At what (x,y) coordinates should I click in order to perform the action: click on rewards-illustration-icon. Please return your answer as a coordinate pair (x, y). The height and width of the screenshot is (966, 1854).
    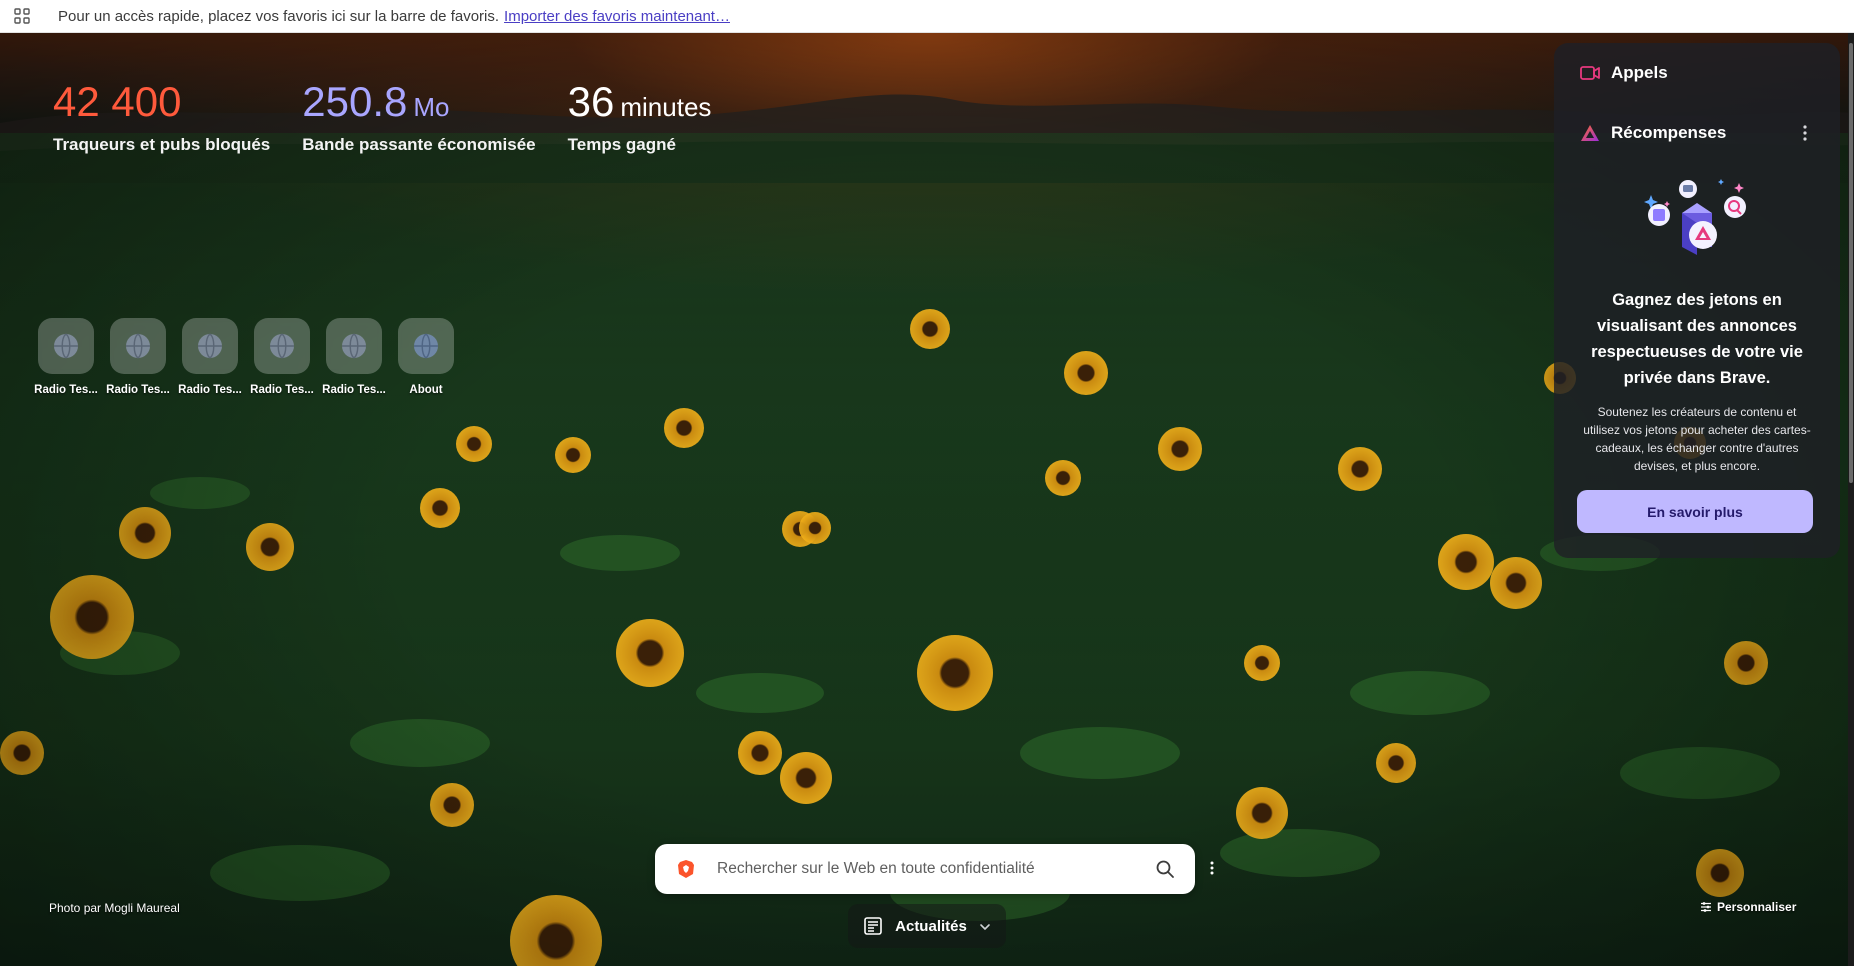
    Looking at the image, I should click on (1695, 217).